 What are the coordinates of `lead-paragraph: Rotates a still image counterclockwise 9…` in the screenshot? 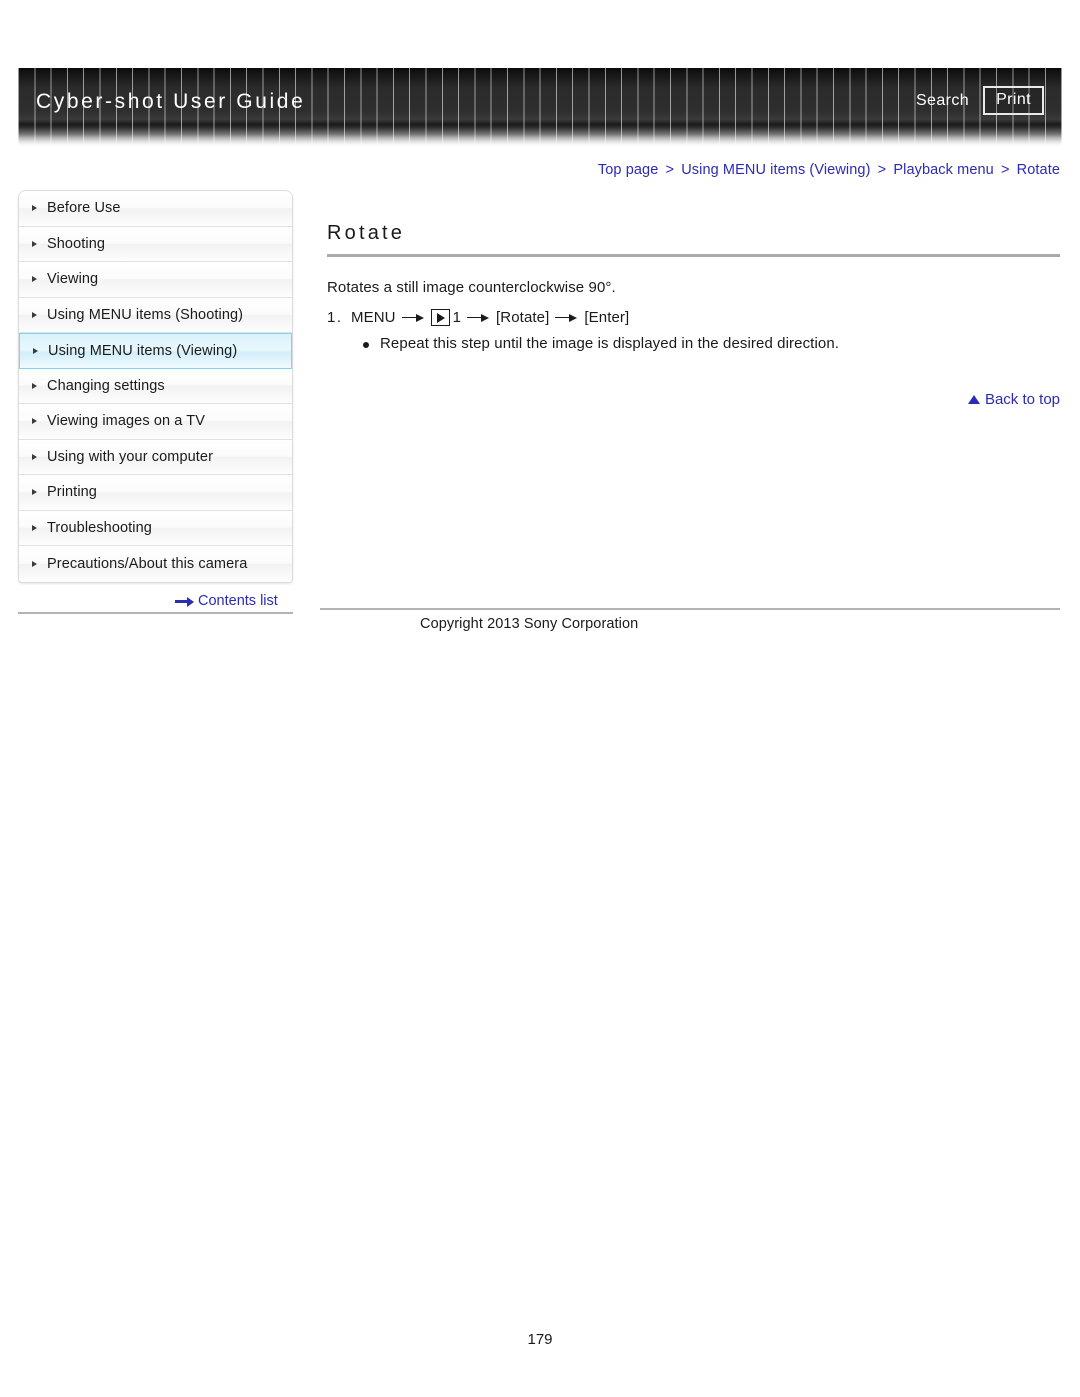 It's located at (471, 287).